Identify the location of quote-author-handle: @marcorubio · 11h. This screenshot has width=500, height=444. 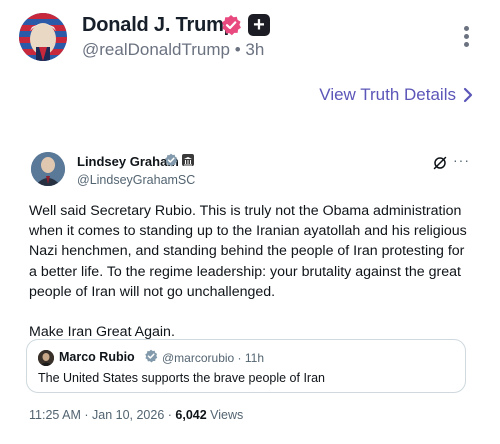
(213, 358).